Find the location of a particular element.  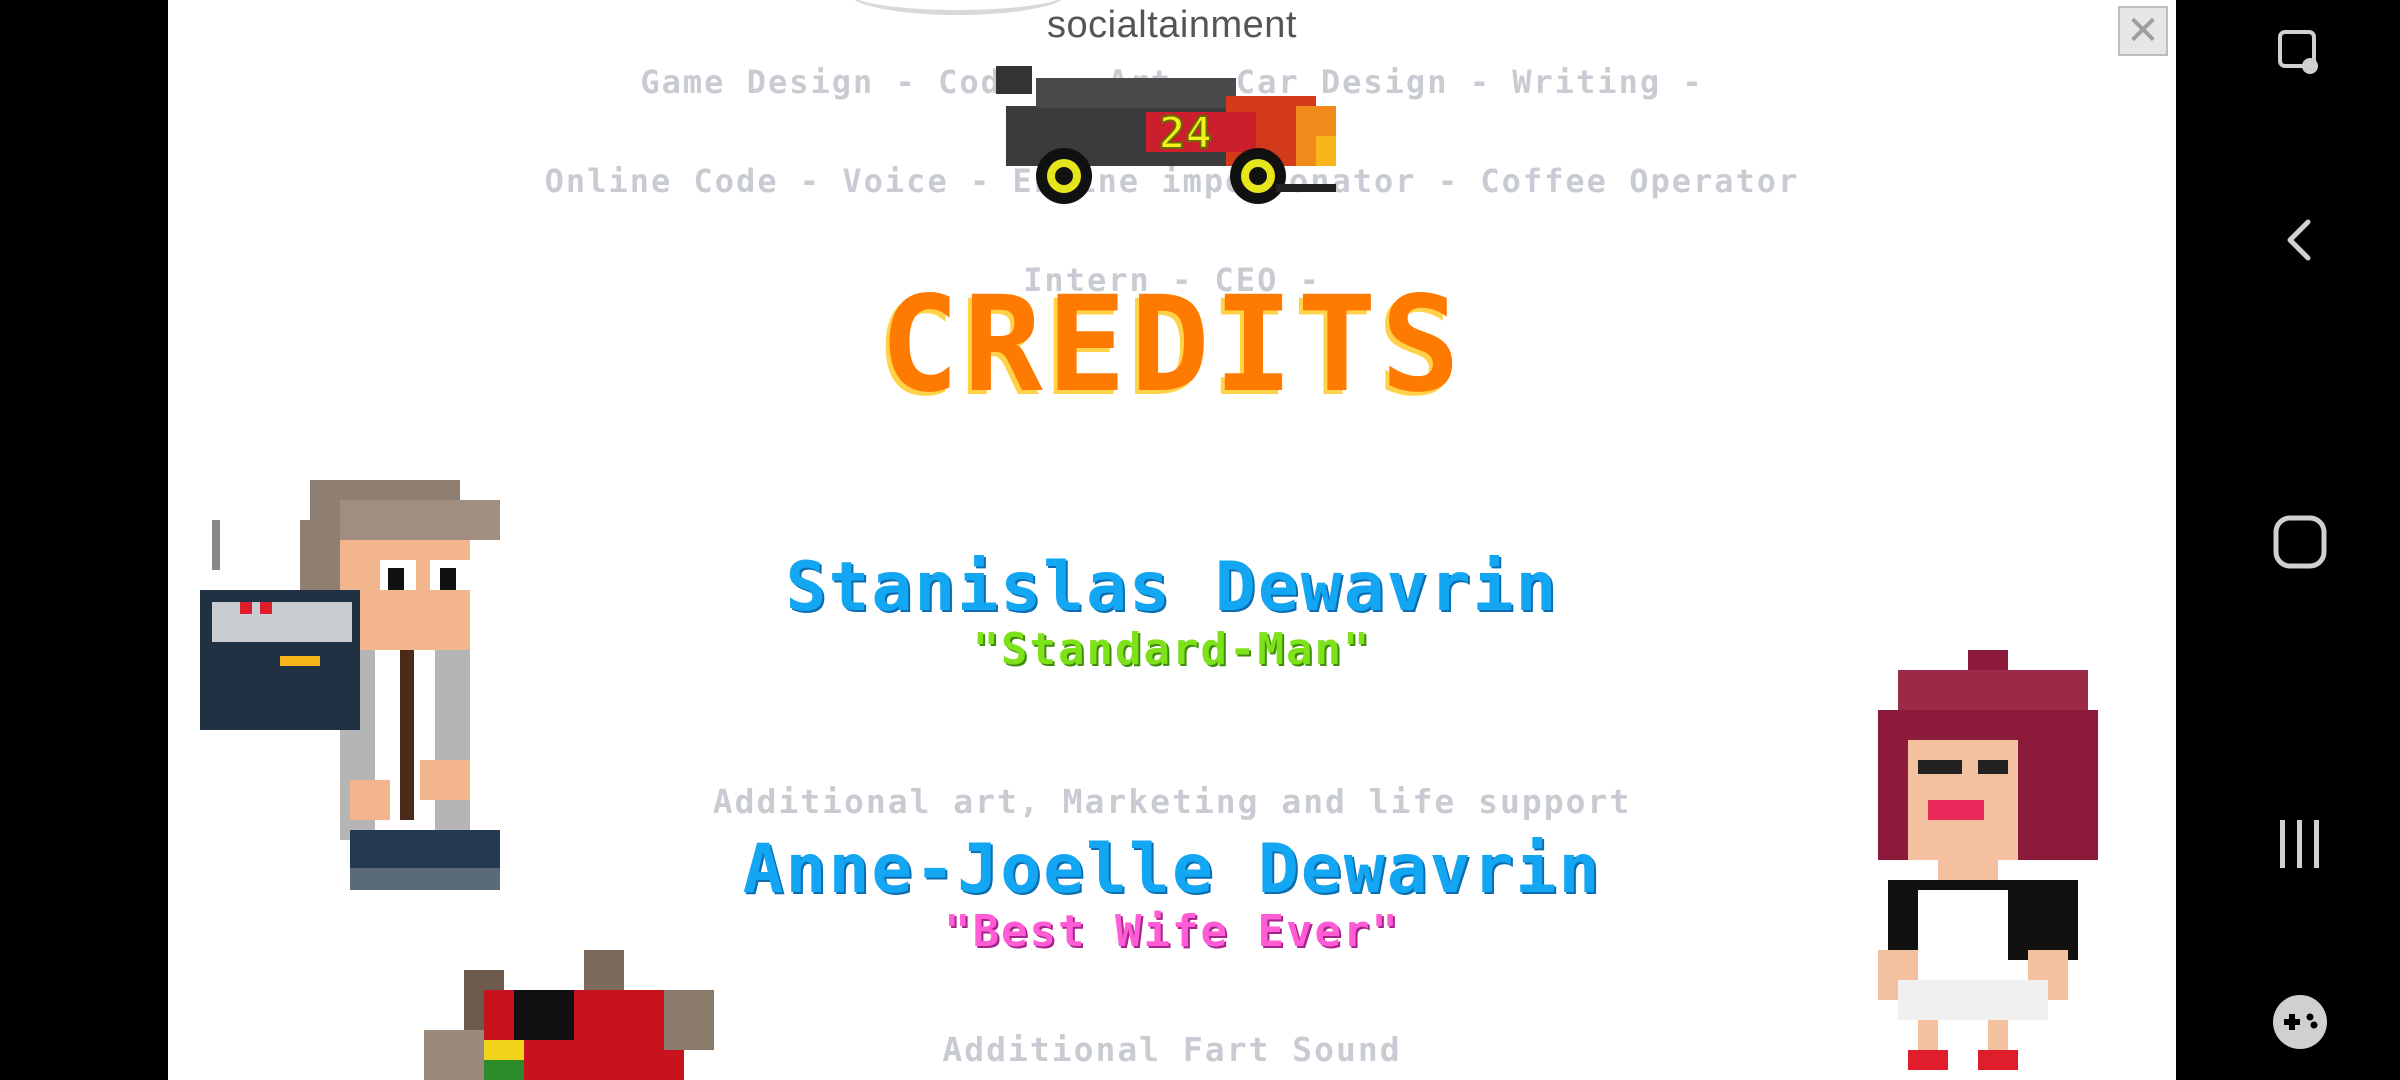

close-button: ✕ is located at coordinates (2143, 31).